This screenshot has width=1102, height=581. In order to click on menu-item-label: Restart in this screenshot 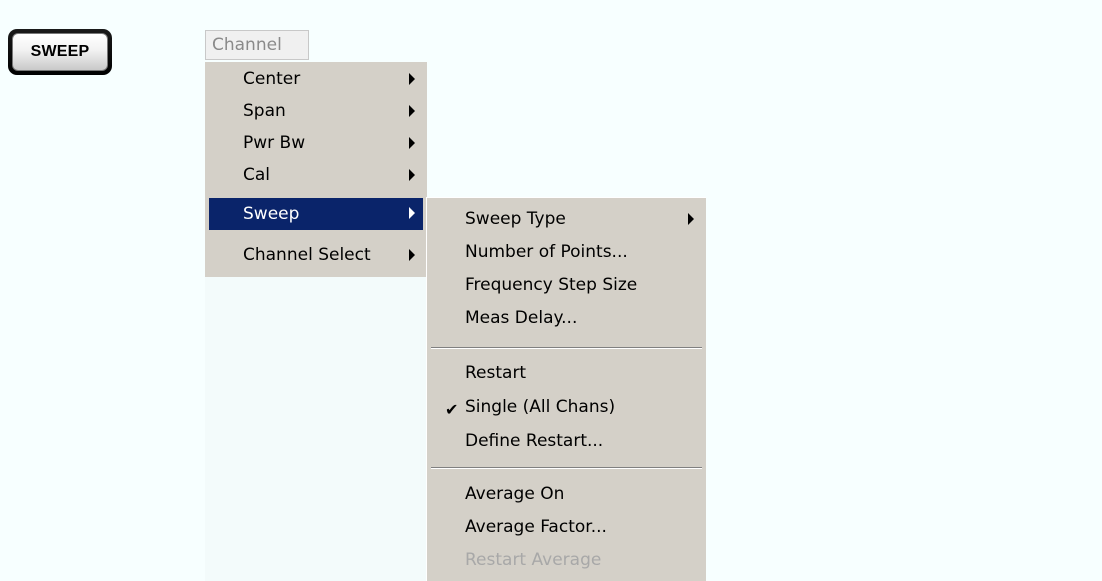, I will do `click(496, 373)`.